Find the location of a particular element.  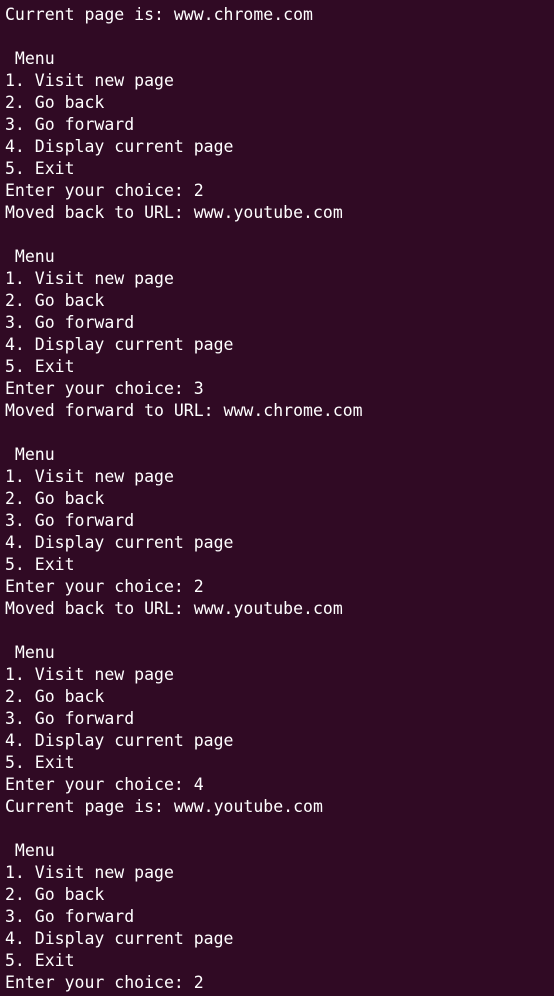

terminal-line: Current page is: www.youtube.com is located at coordinates (164, 806).